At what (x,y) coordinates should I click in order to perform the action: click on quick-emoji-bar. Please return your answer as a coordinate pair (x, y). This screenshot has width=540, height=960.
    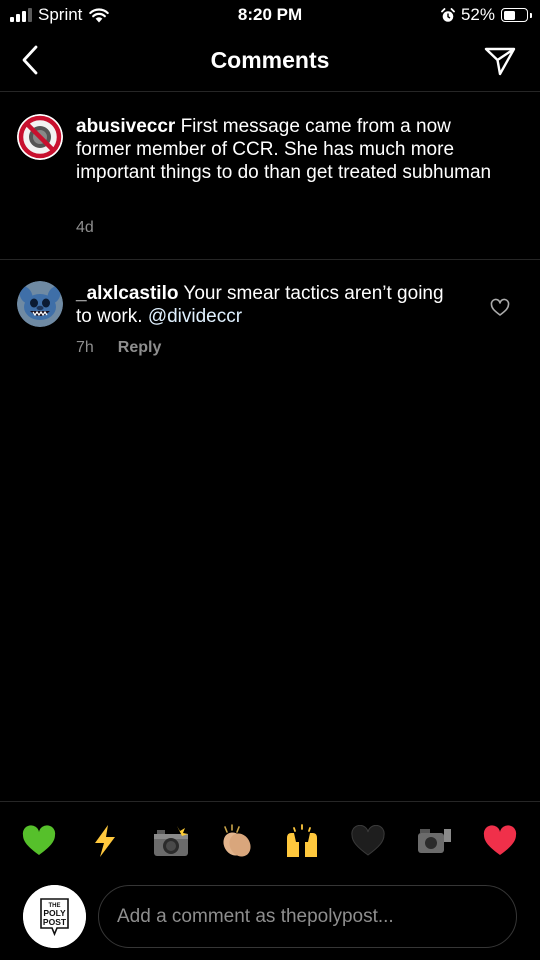
    Looking at the image, I should click on (270, 840).